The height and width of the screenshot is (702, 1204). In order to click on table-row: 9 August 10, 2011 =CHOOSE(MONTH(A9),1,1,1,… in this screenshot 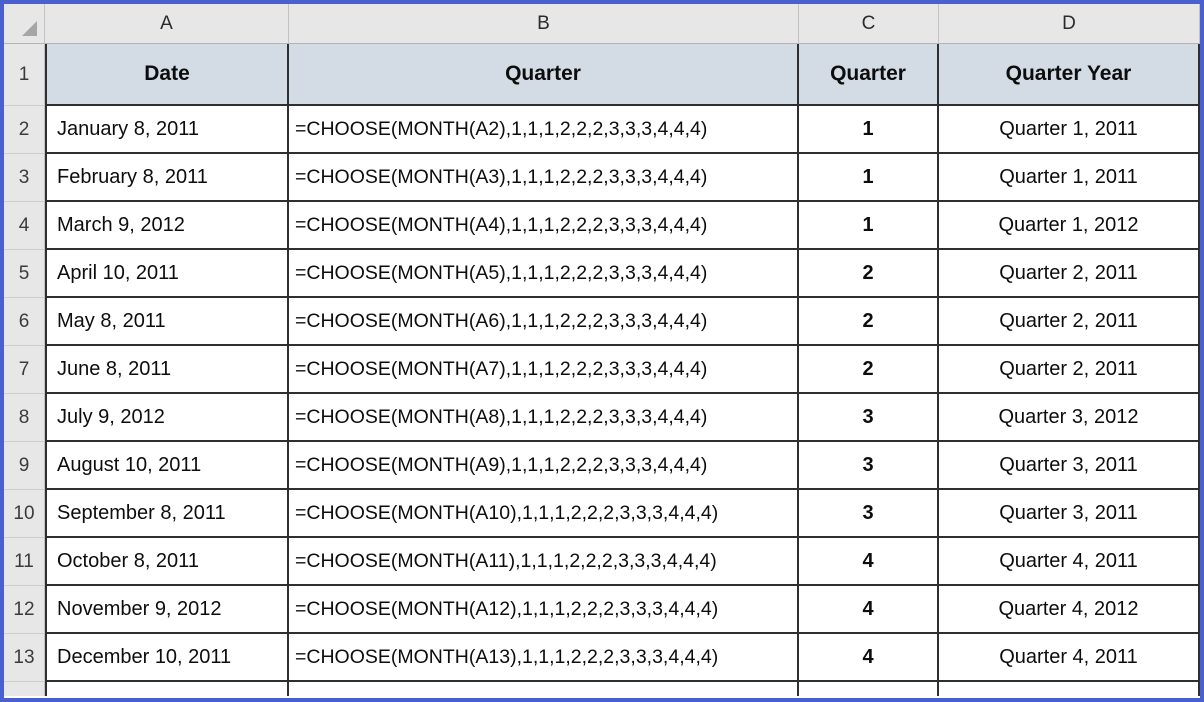, I will do `click(602, 466)`.